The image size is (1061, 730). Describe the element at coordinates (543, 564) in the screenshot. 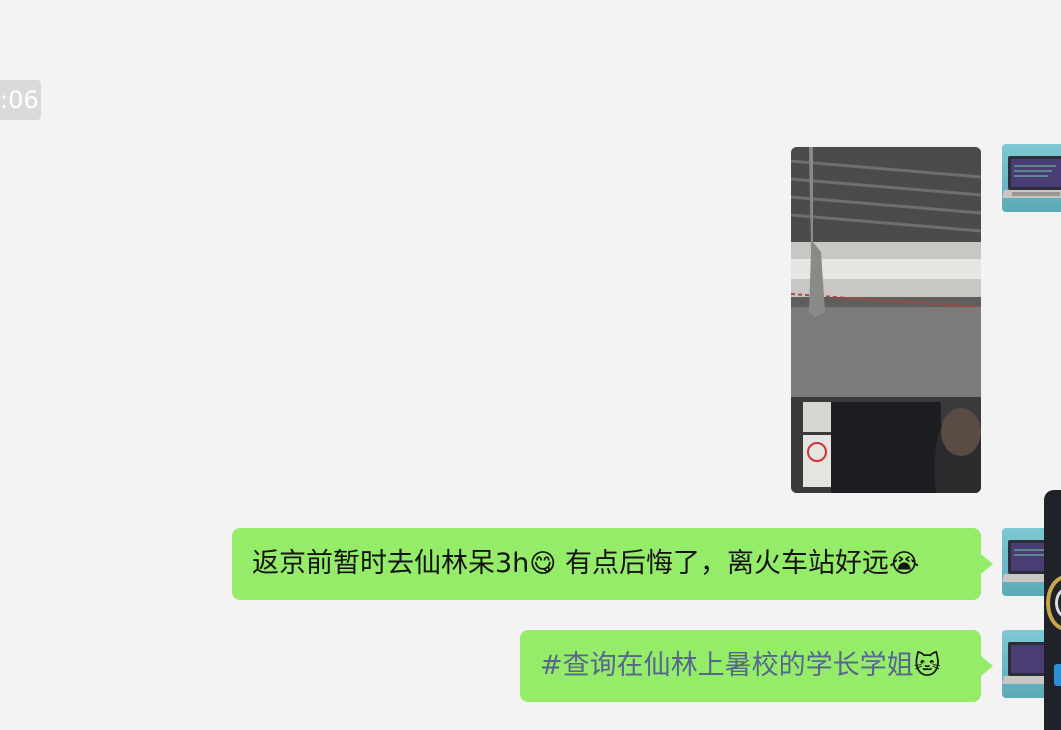

I see `yum-emoji: 😋` at that location.